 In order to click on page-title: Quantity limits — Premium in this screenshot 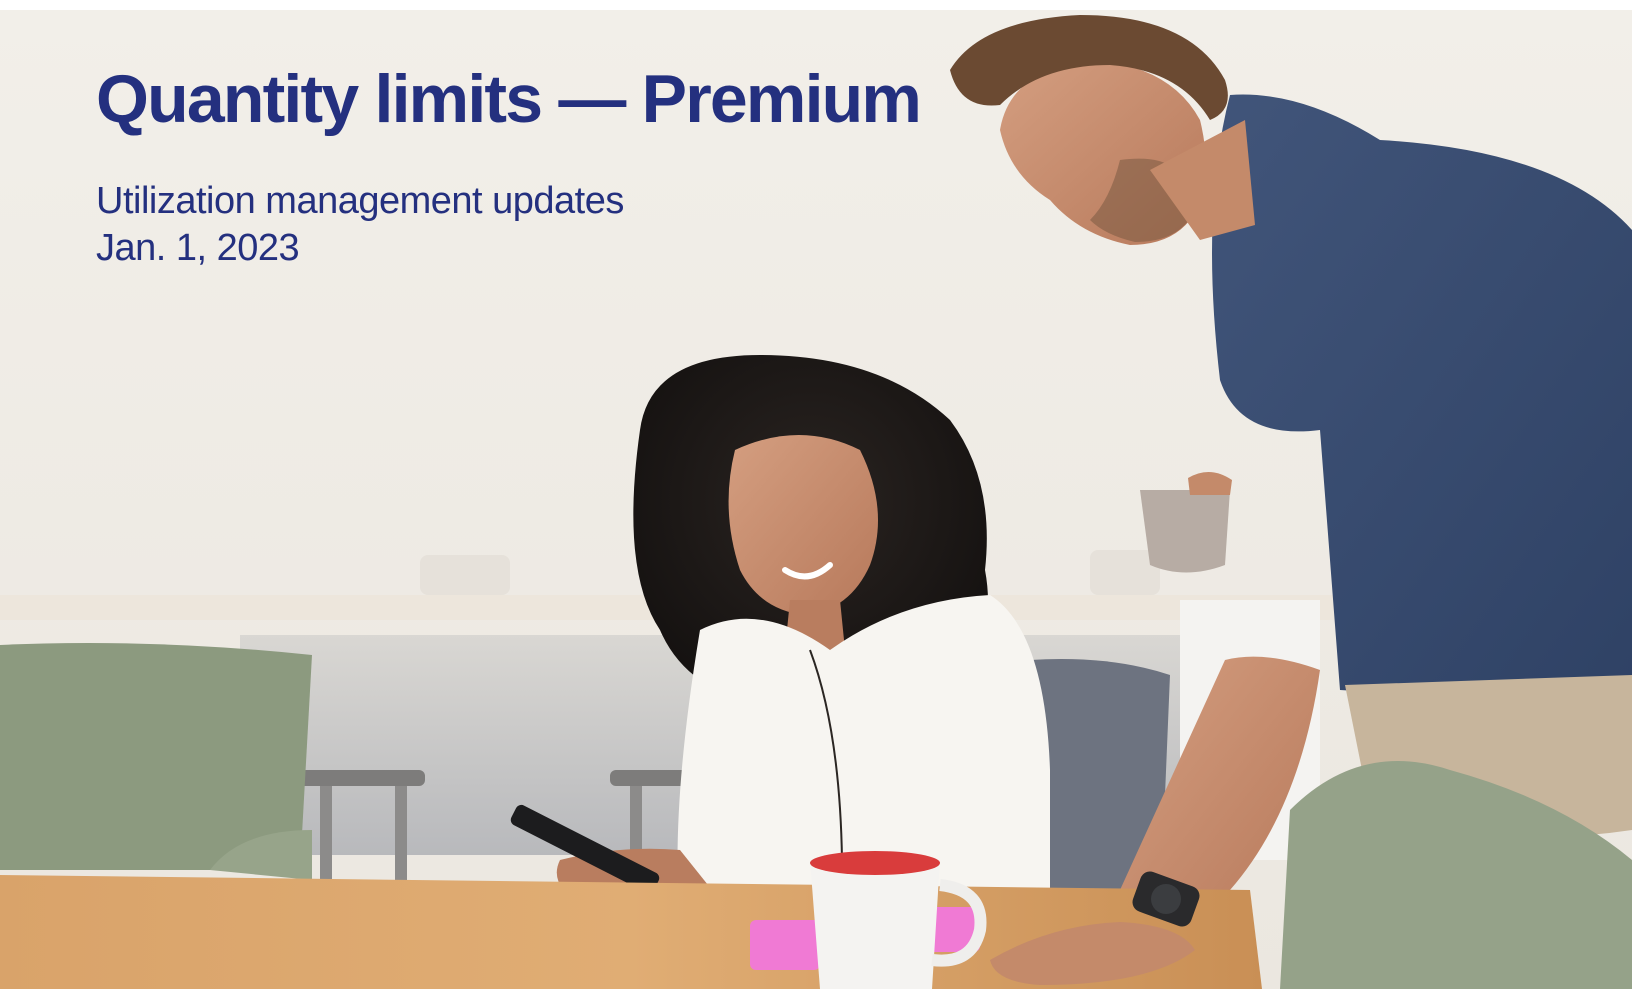, I will do `click(509, 99)`.